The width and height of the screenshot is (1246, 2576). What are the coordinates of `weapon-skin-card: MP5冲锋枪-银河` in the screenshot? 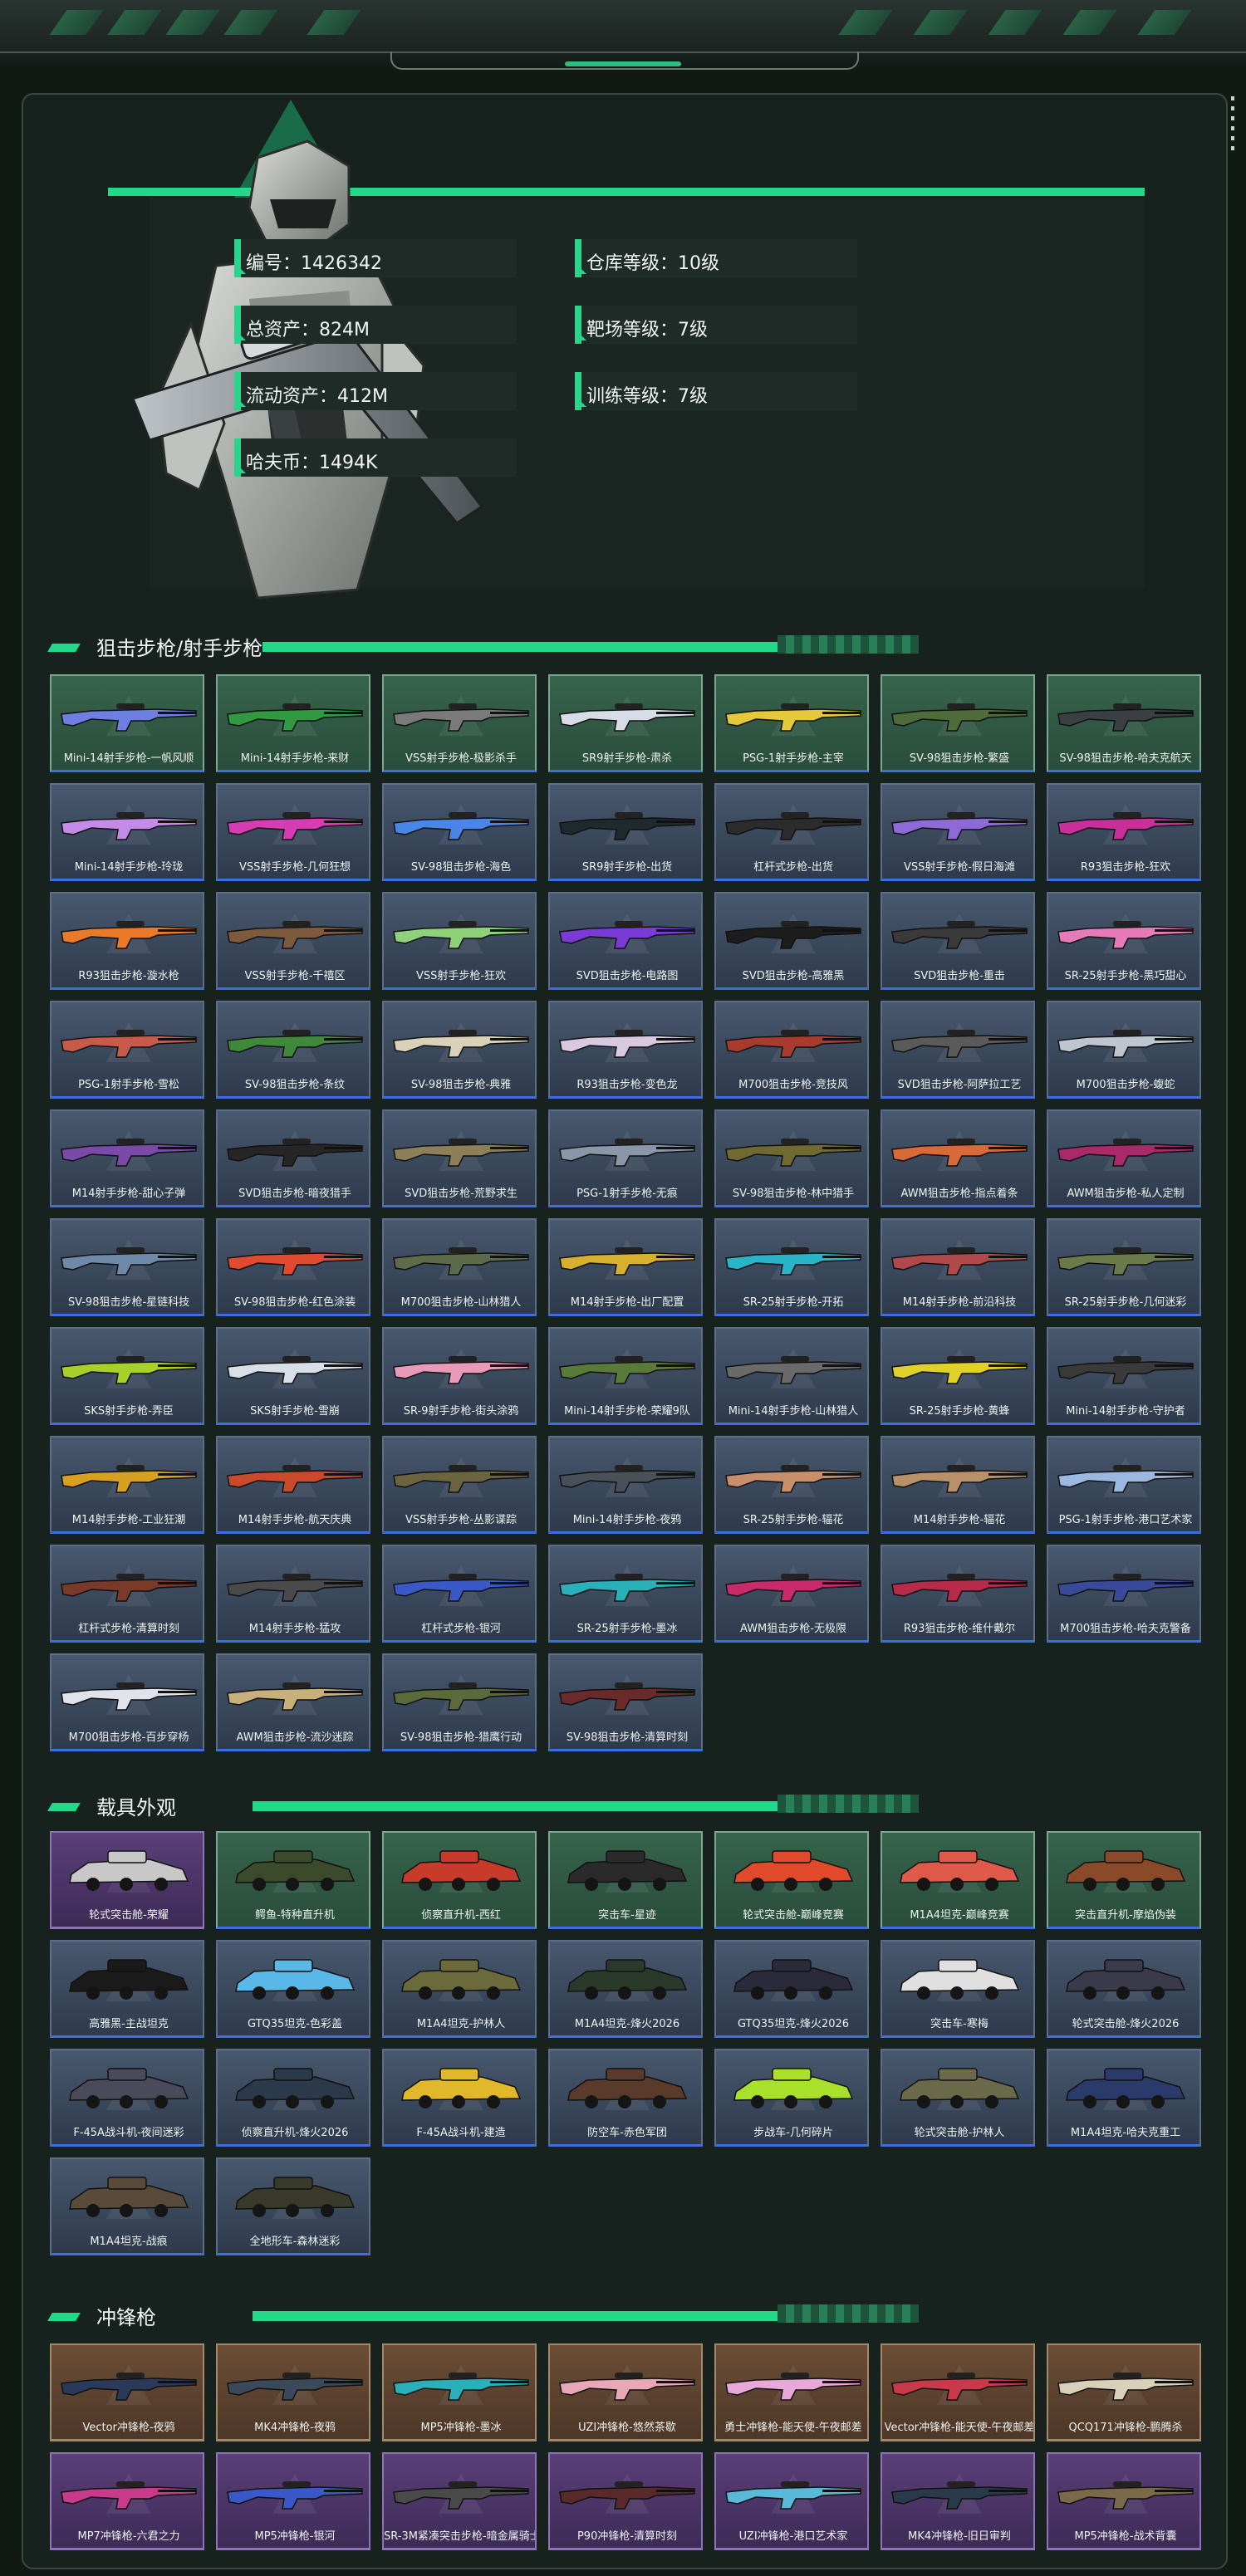 It's located at (293, 2501).